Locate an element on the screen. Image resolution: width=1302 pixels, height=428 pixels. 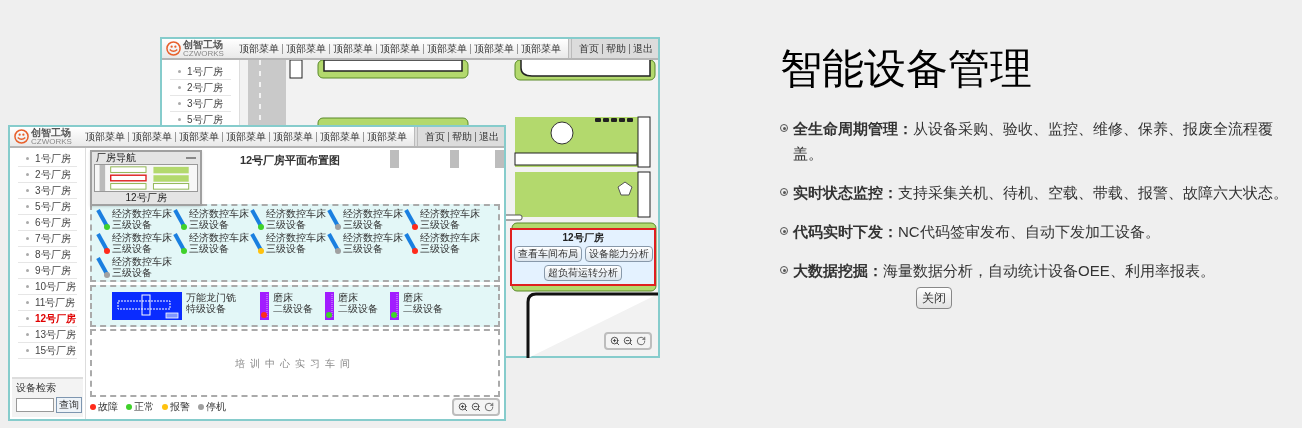
feature-text: 全生命周期管理：从设备采购、验收、监控、维修、保养、报废全流程覆盖。 is located at coordinates (1033, 141).